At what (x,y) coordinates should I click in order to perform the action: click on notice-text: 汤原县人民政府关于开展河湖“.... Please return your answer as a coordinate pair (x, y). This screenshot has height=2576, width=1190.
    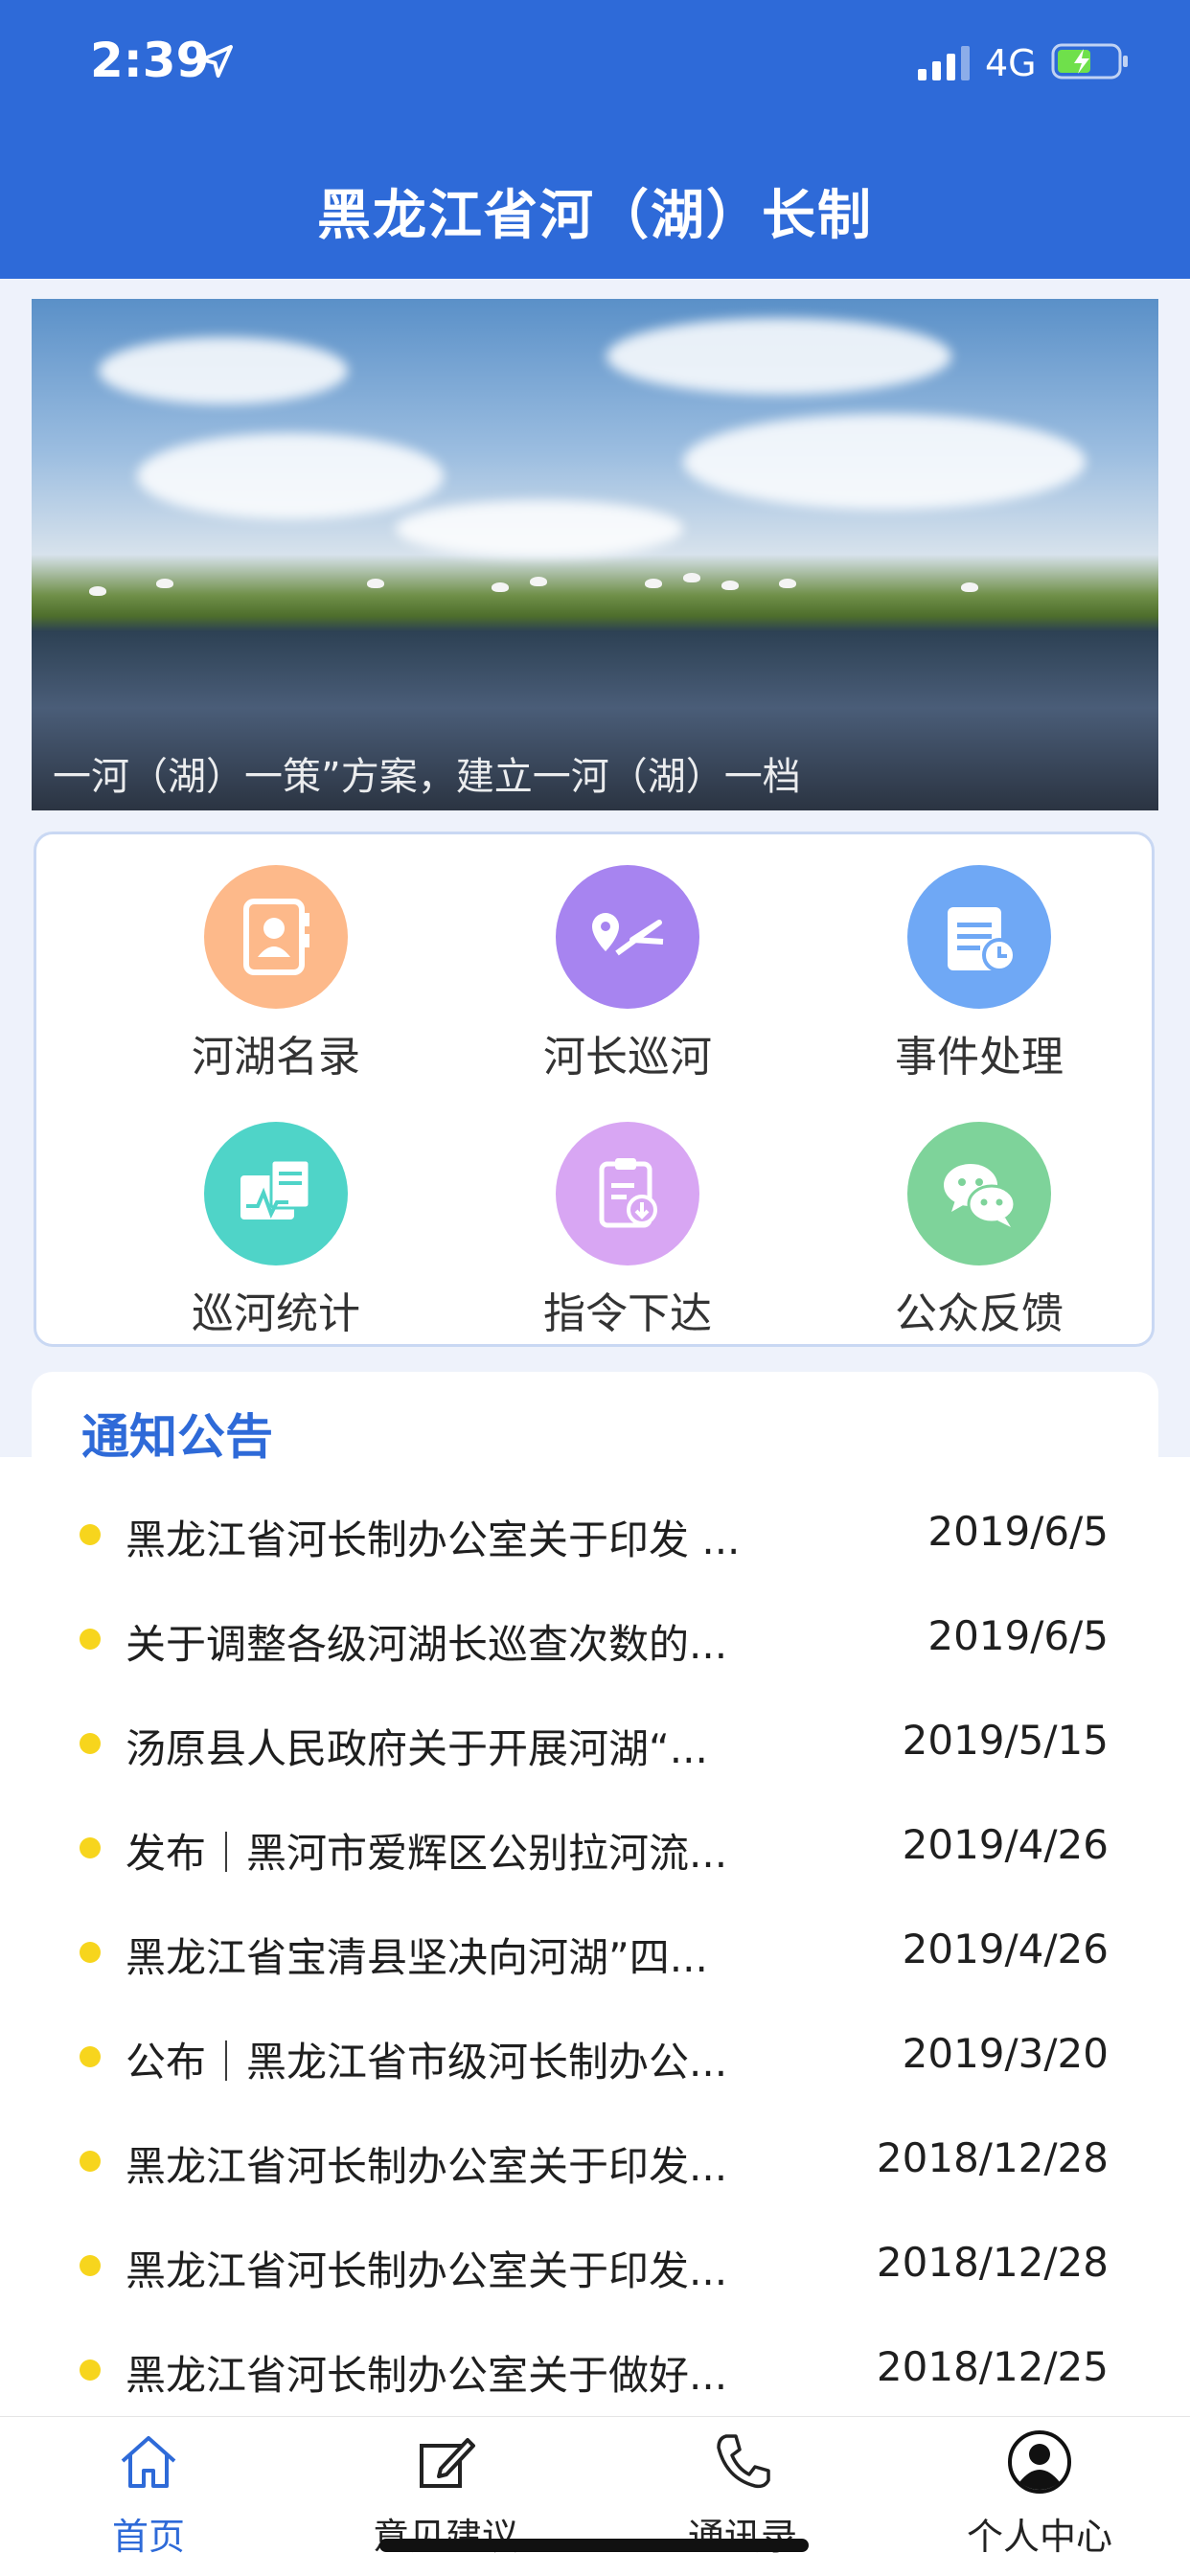
    Looking at the image, I should click on (417, 1748).